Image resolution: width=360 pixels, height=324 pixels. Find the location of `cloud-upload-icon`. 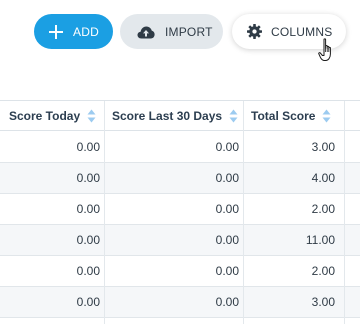

cloud-upload-icon is located at coordinates (146, 32).